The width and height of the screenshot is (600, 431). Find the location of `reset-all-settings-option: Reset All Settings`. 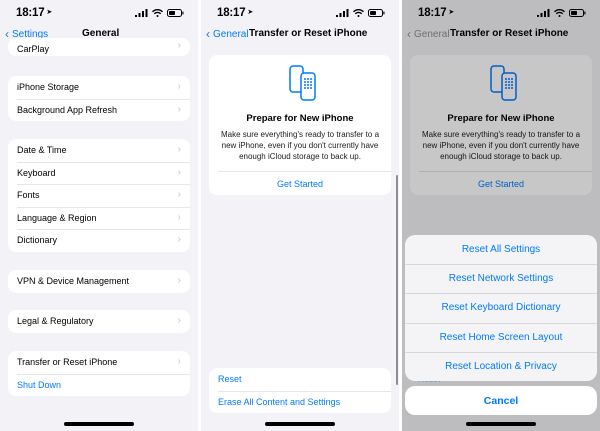

reset-all-settings-option: Reset All Settings is located at coordinates (501, 249).